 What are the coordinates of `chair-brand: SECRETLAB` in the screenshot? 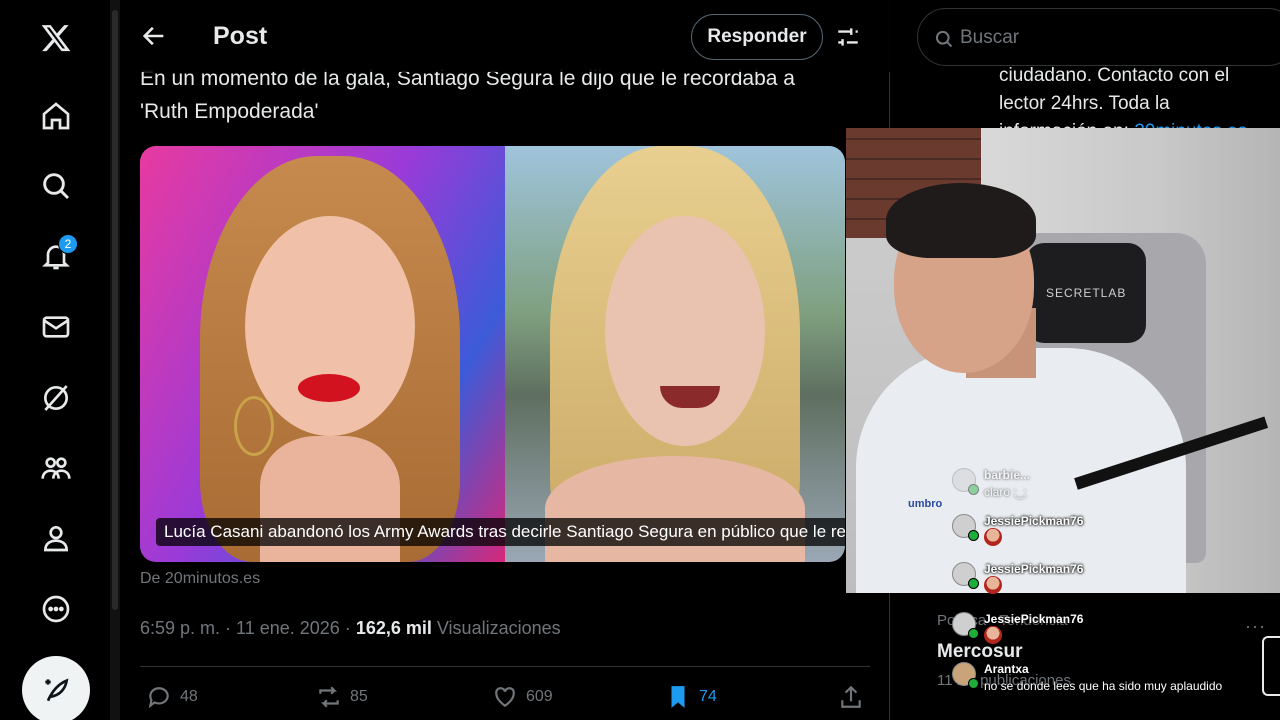 It's located at (1086, 293).